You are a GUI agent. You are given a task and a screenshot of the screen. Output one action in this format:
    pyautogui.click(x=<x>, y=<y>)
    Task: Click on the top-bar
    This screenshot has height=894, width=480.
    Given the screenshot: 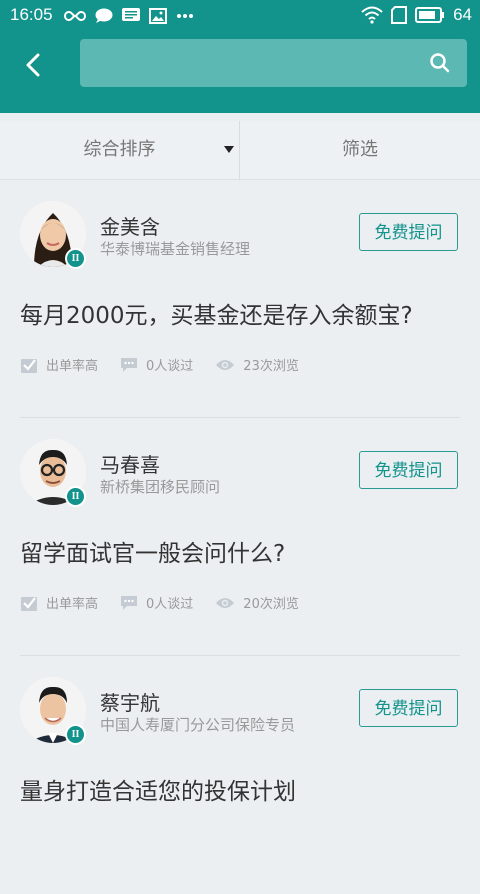 What is the action you would take?
    pyautogui.click(x=240, y=73)
    